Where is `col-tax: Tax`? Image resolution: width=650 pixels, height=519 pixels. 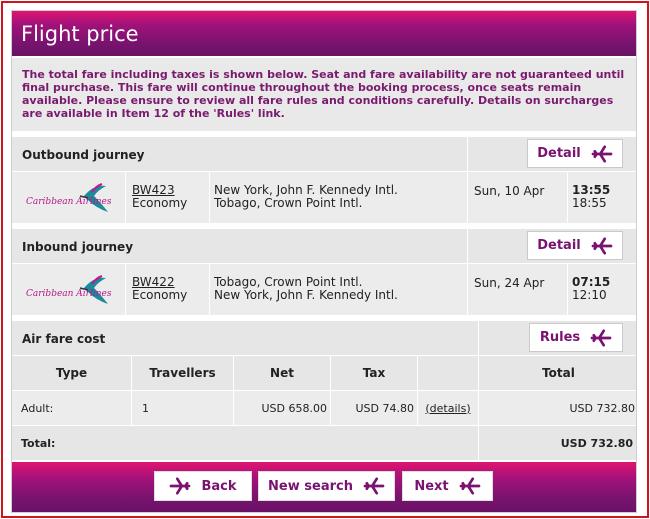
col-tax: Tax is located at coordinates (373, 373).